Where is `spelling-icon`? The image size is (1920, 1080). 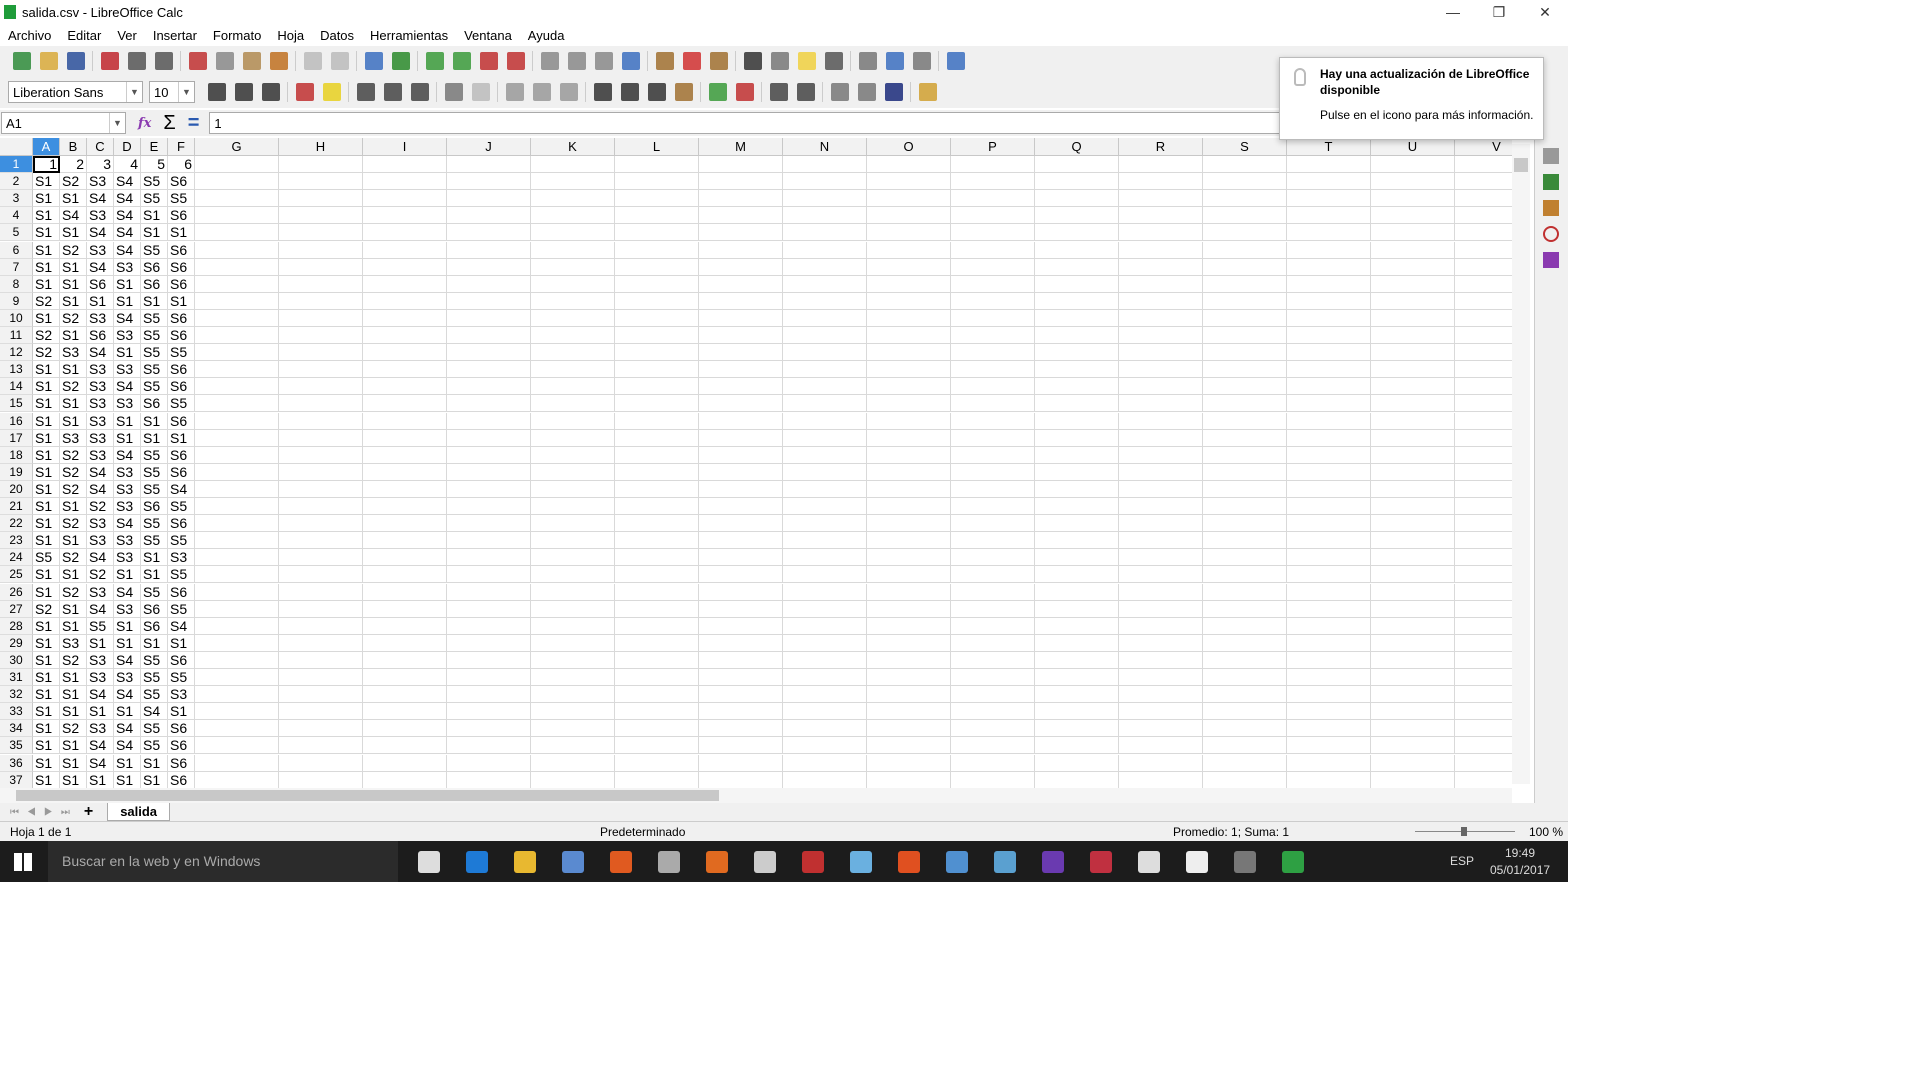 spelling-icon is located at coordinates (400, 61).